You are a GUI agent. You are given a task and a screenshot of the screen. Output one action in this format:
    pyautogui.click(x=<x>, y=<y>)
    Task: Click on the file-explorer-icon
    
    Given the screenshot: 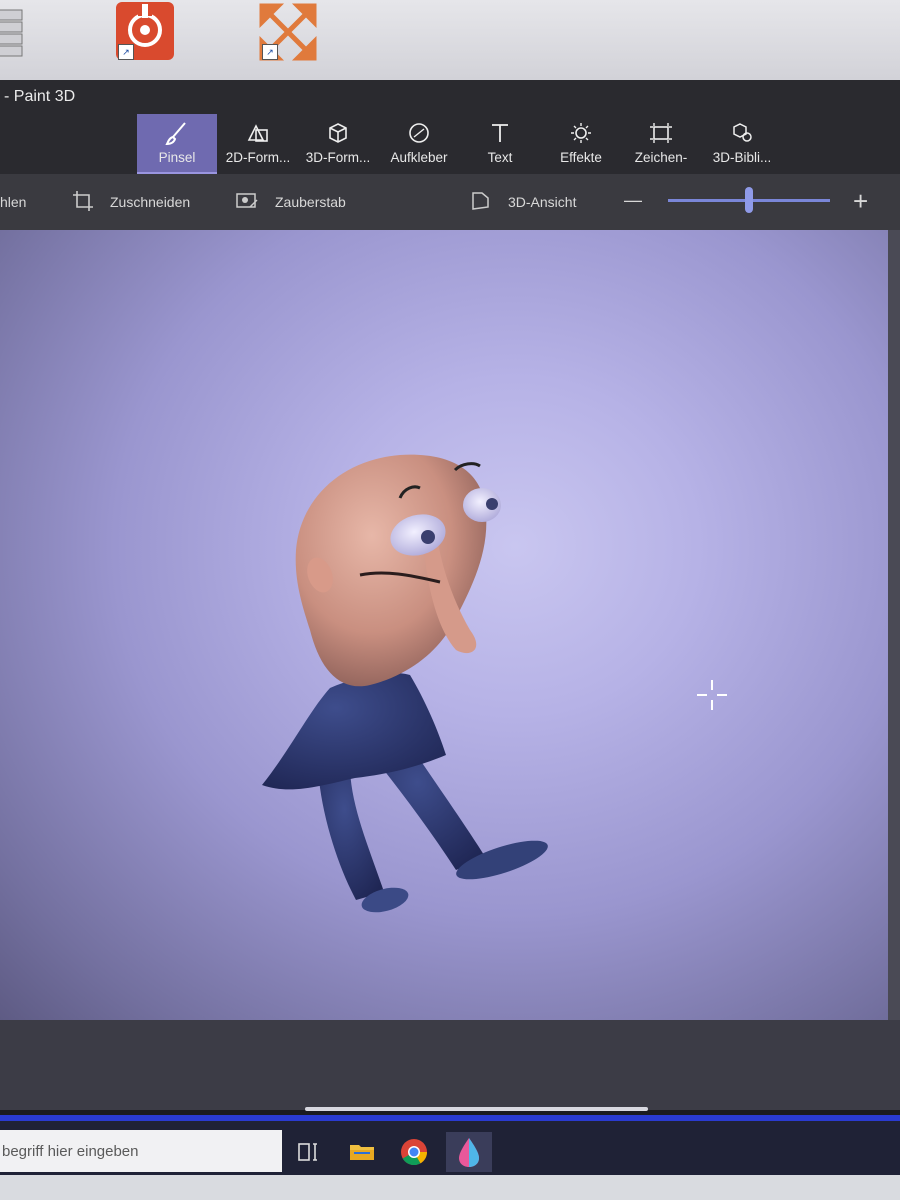 What is the action you would take?
    pyautogui.click(x=362, y=1152)
    